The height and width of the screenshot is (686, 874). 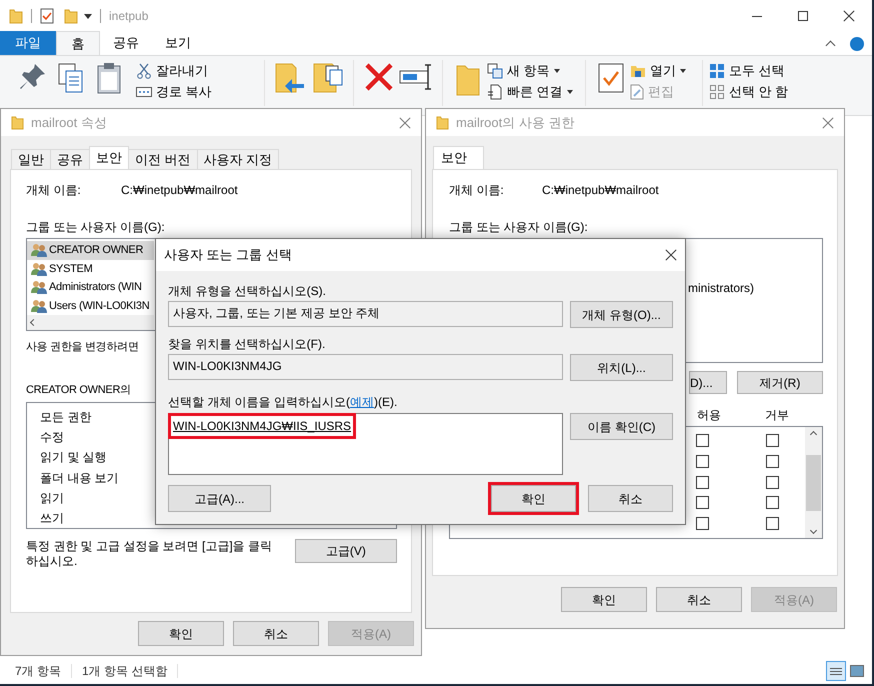 I want to click on vertical-scrollbar, so click(x=813, y=482).